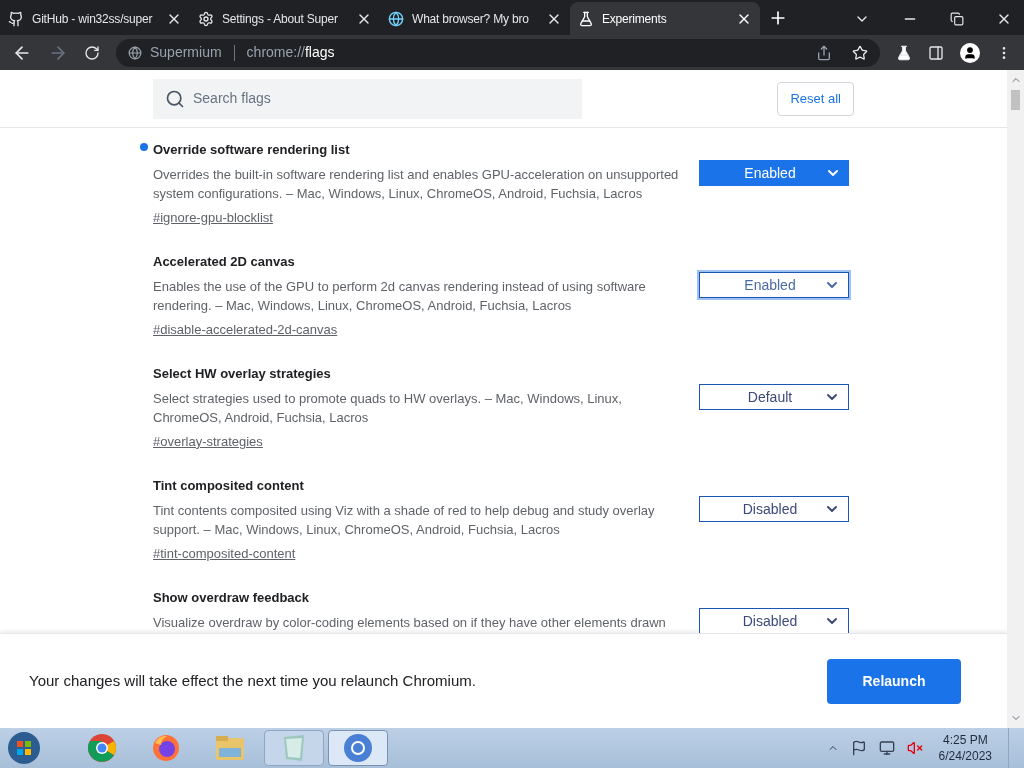 This screenshot has width=1024, height=768. What do you see at coordinates (498, 52) in the screenshot?
I see `address-bar: Supermium chrome://flags` at bounding box center [498, 52].